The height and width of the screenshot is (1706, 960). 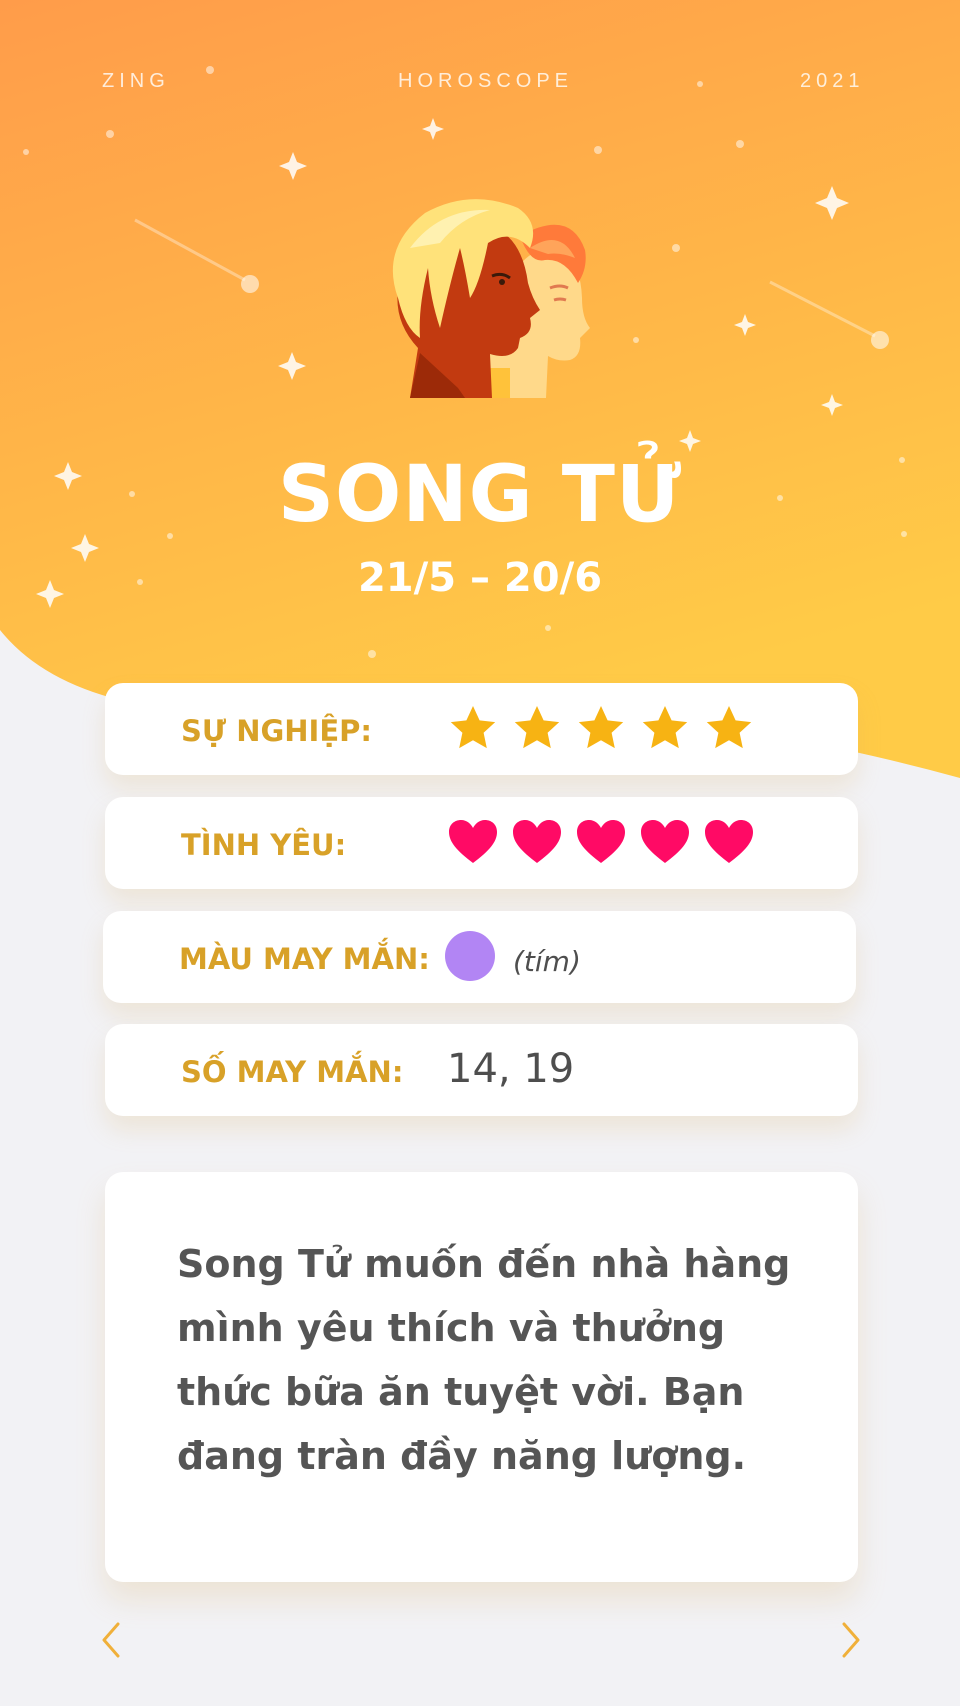 I want to click on lucky-color-card: MÀU MAY MẮN: (tím), so click(x=479, y=957).